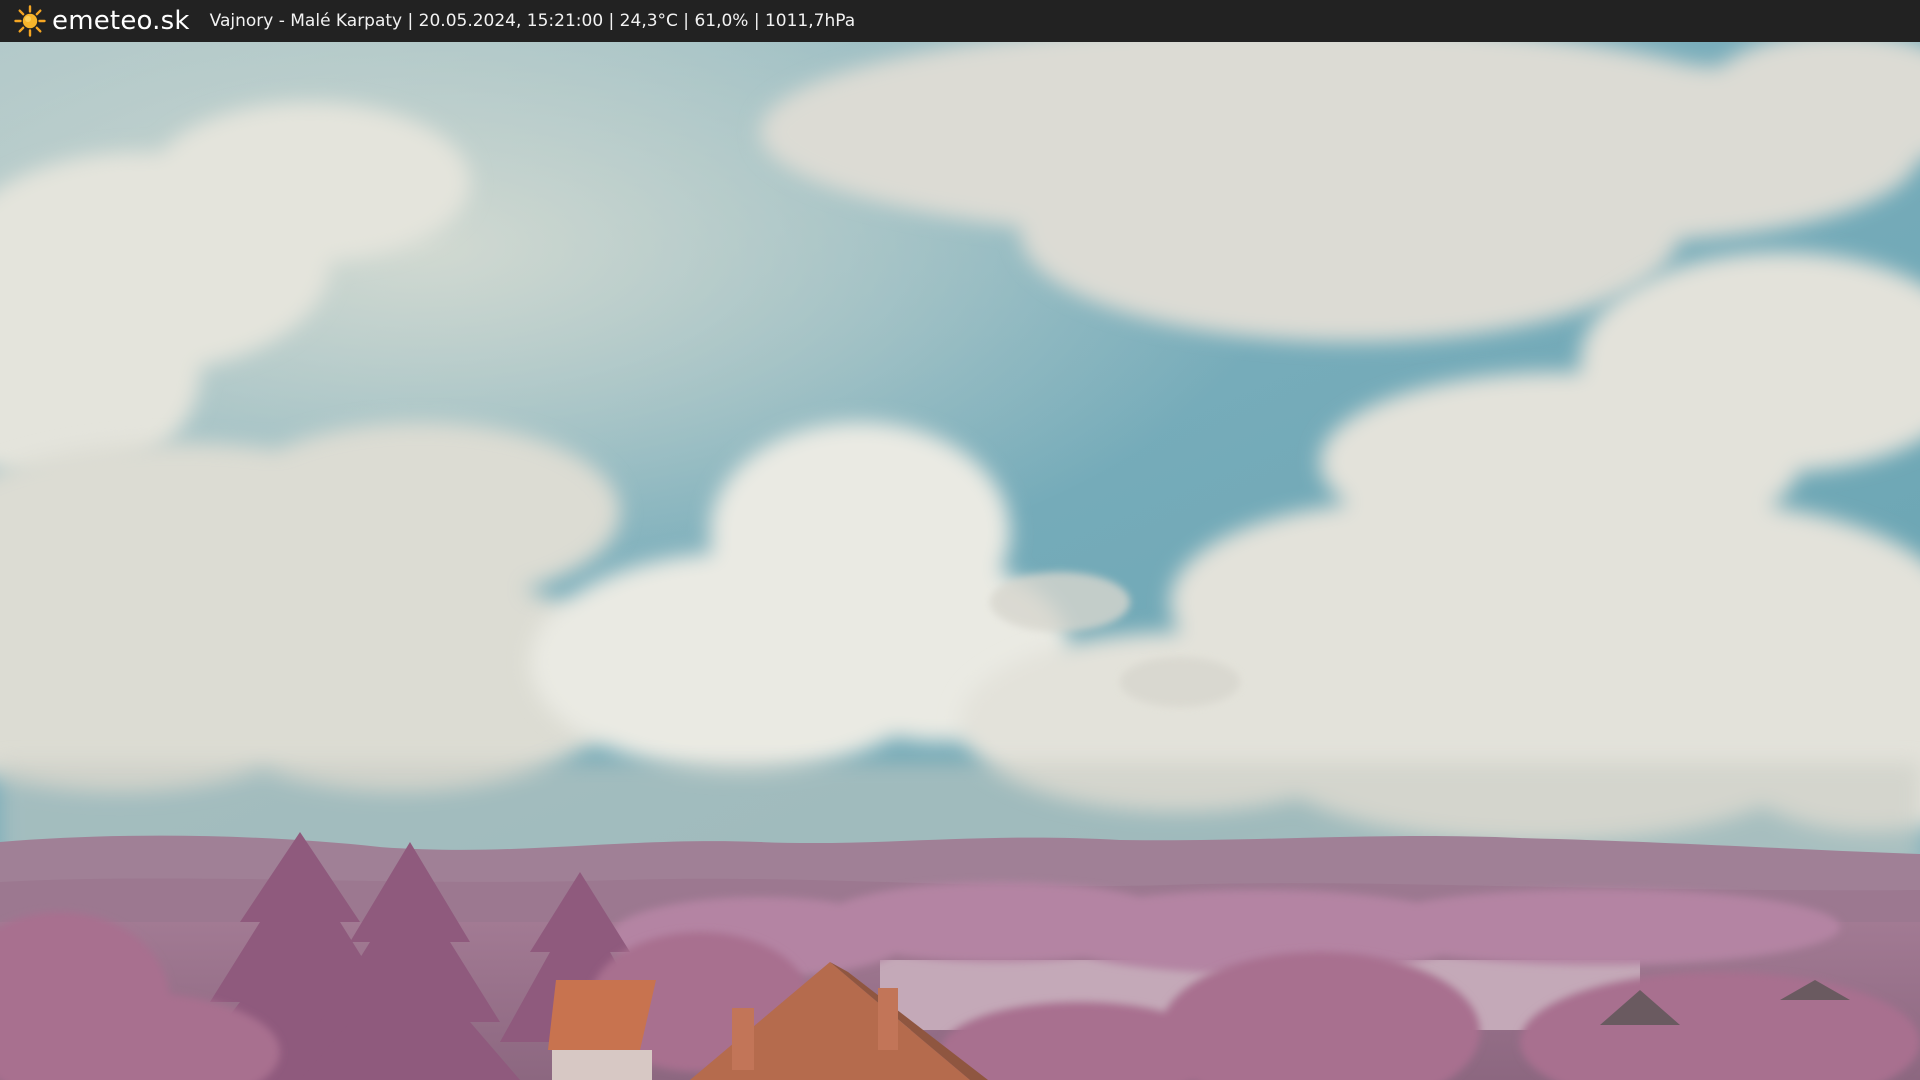 The image size is (1920, 1080). I want to click on brand-logo: emeteo.sk, so click(102, 21).